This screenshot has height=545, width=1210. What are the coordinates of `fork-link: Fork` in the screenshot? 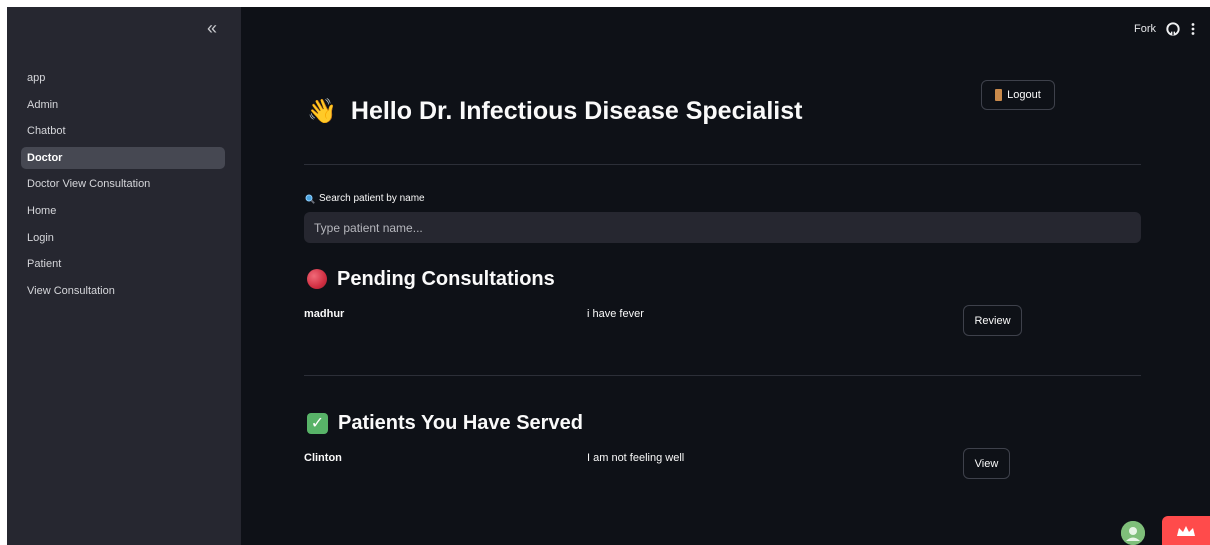 It's located at (1145, 29).